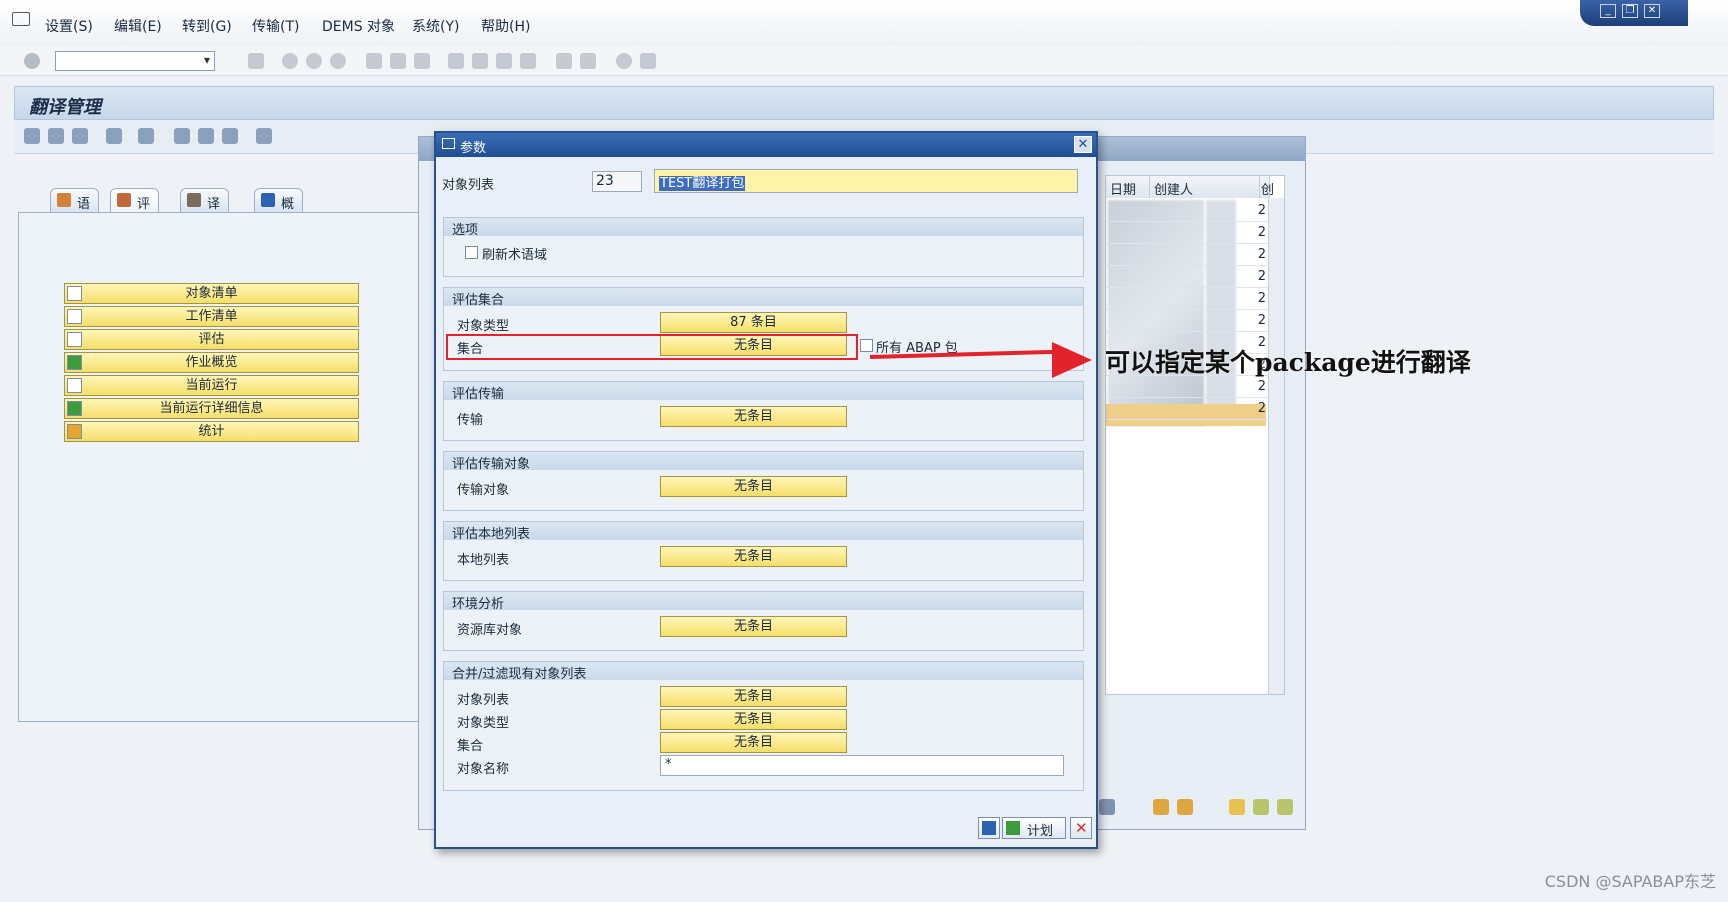 The width and height of the screenshot is (1728, 902). I want to click on last-page-icon, so click(528, 61).